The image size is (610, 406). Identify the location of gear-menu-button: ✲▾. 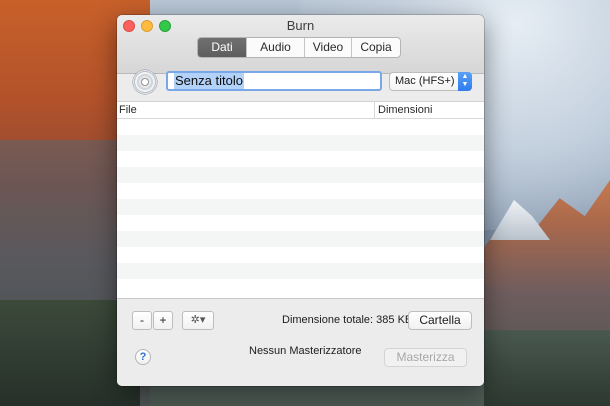
(198, 320).